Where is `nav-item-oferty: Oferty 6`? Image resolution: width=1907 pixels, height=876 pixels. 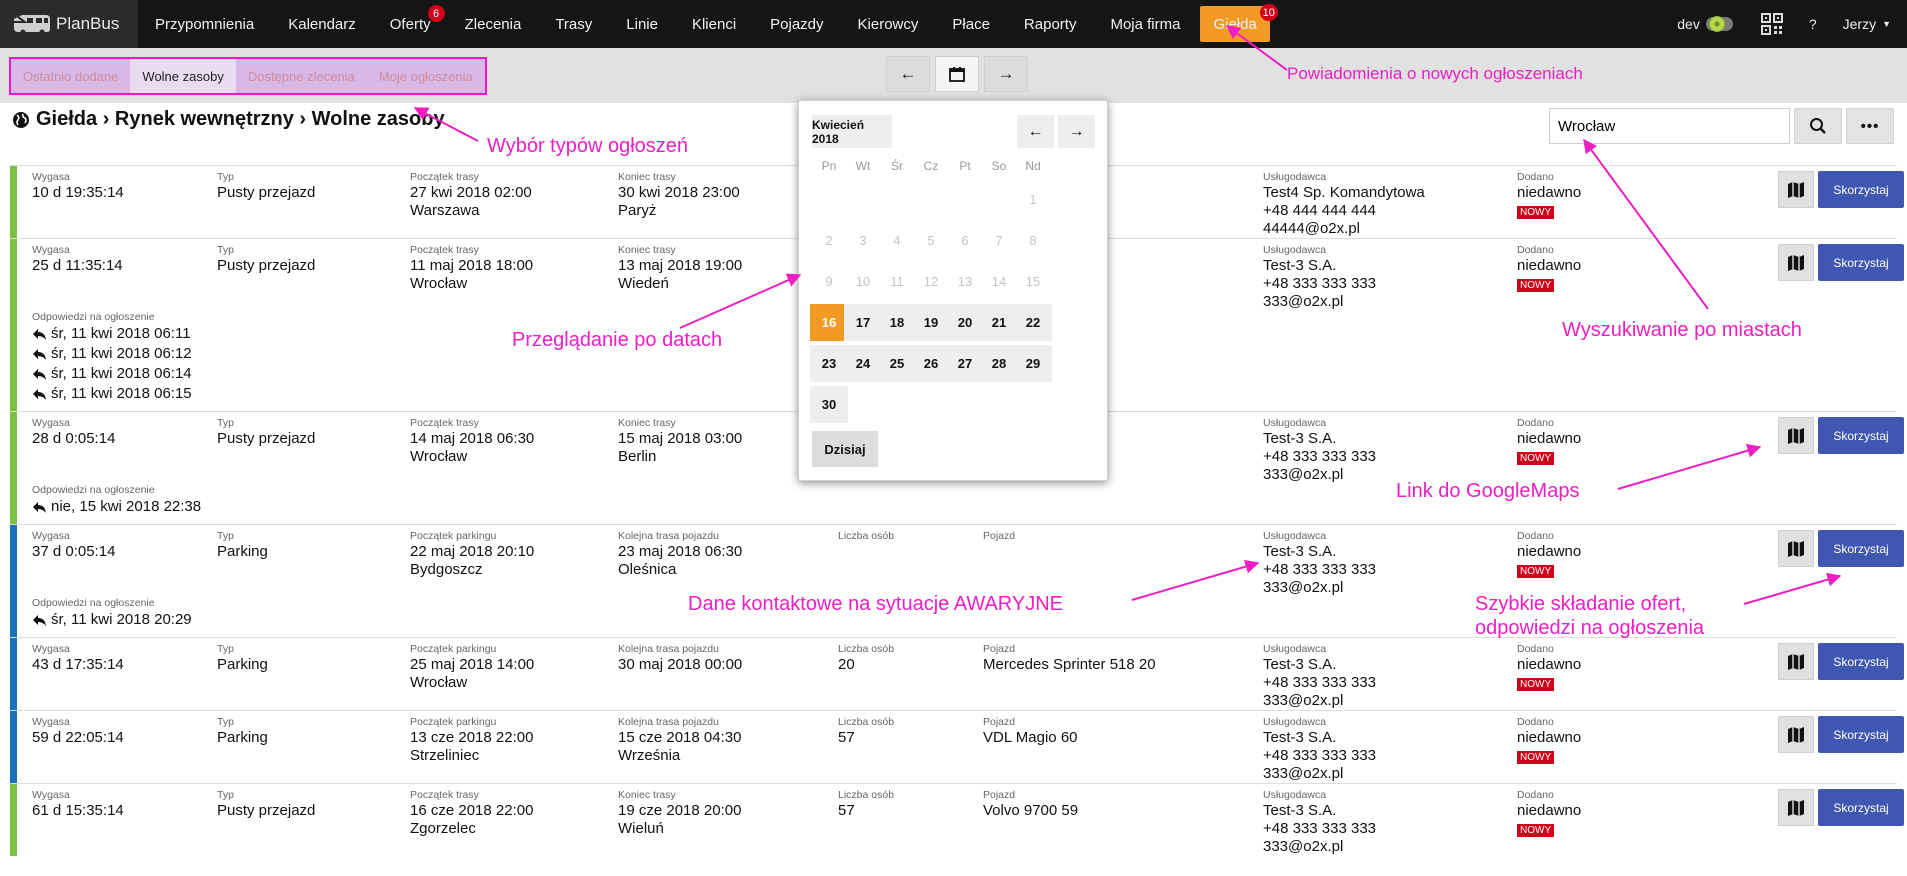
nav-item-oferty: Oferty 6 is located at coordinates (410, 24).